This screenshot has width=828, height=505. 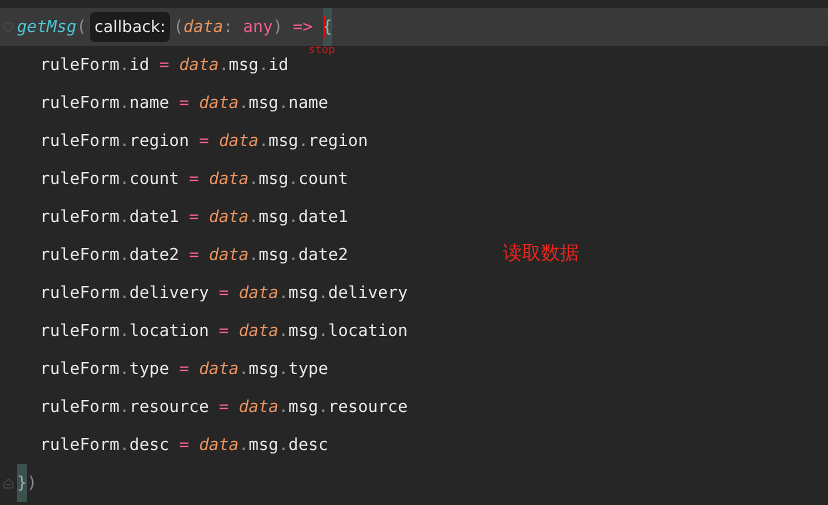 What do you see at coordinates (224, 407) in the screenshot?
I see `code-text: ruleForm.resource = data.msg.resource` at bounding box center [224, 407].